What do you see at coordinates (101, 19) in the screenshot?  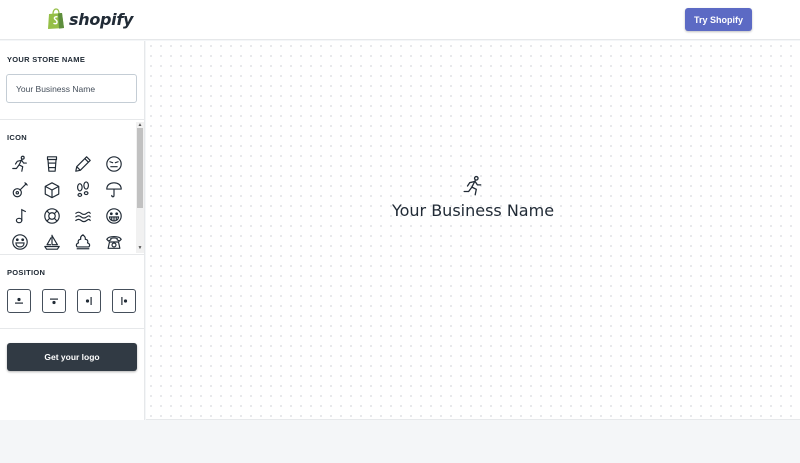 I see `brand-name: shopify` at bounding box center [101, 19].